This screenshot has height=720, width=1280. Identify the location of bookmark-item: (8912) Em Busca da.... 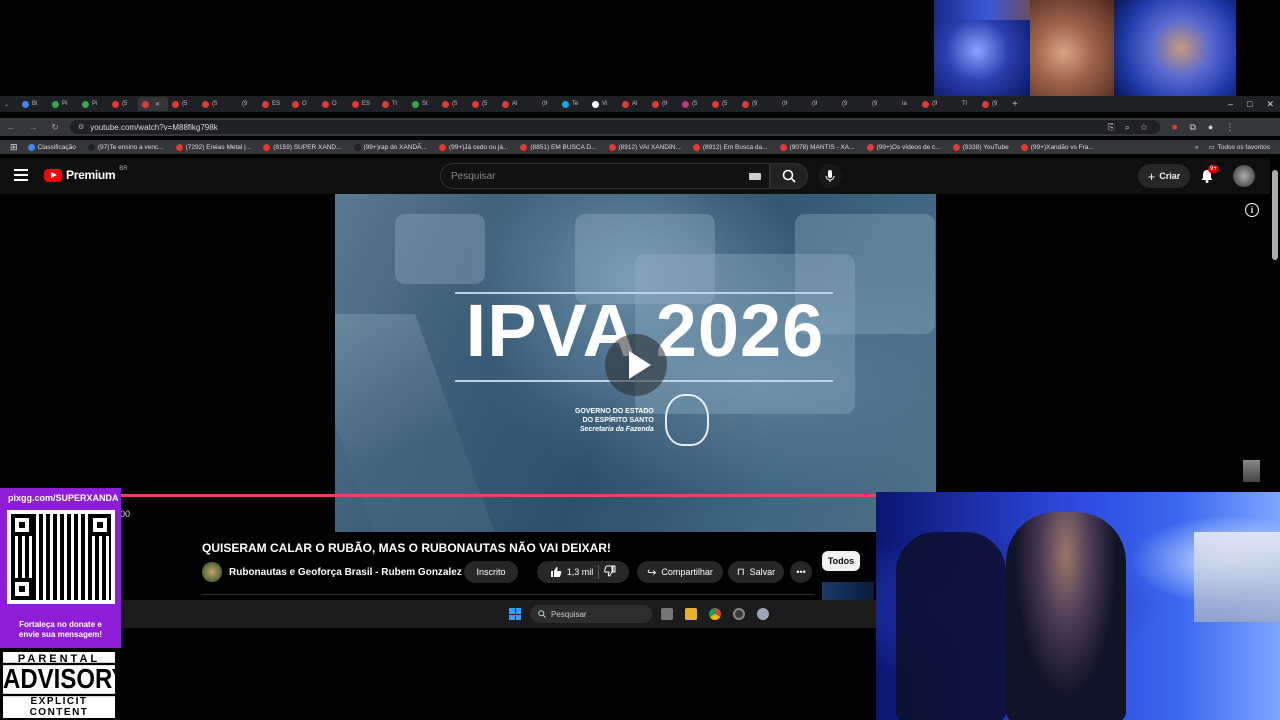
(730, 147).